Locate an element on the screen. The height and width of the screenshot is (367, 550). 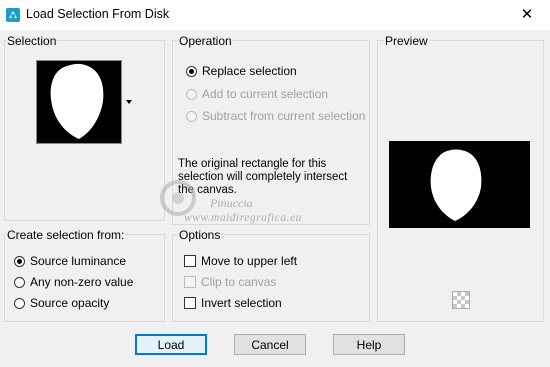
close-icon: ✕ is located at coordinates (527, 14).